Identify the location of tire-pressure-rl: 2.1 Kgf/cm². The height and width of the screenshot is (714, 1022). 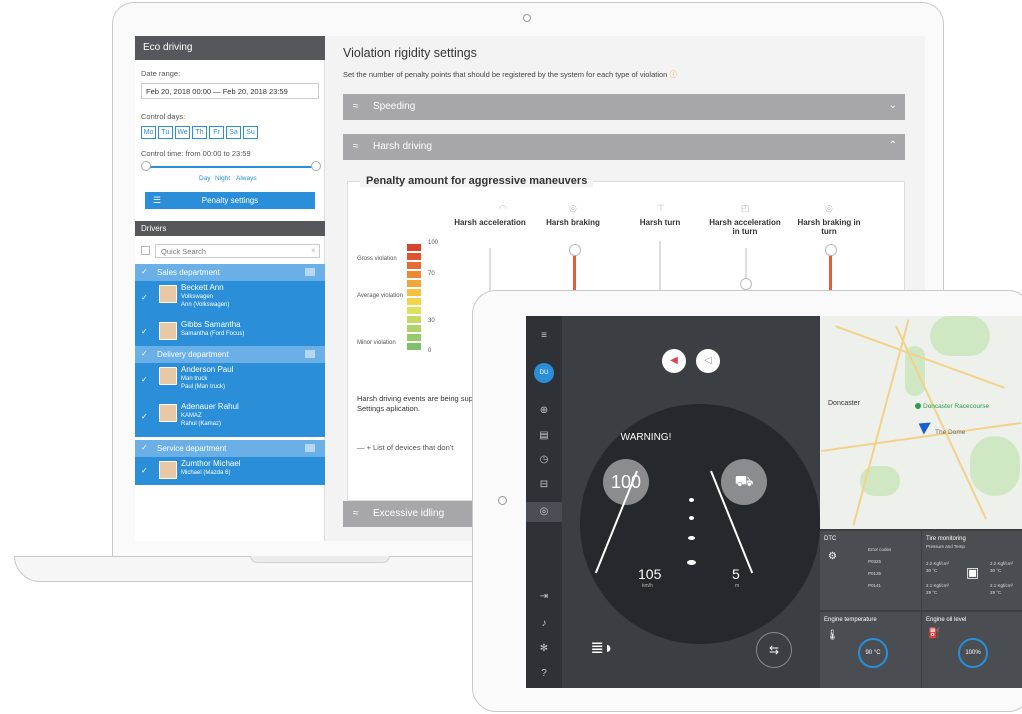
(938, 585).